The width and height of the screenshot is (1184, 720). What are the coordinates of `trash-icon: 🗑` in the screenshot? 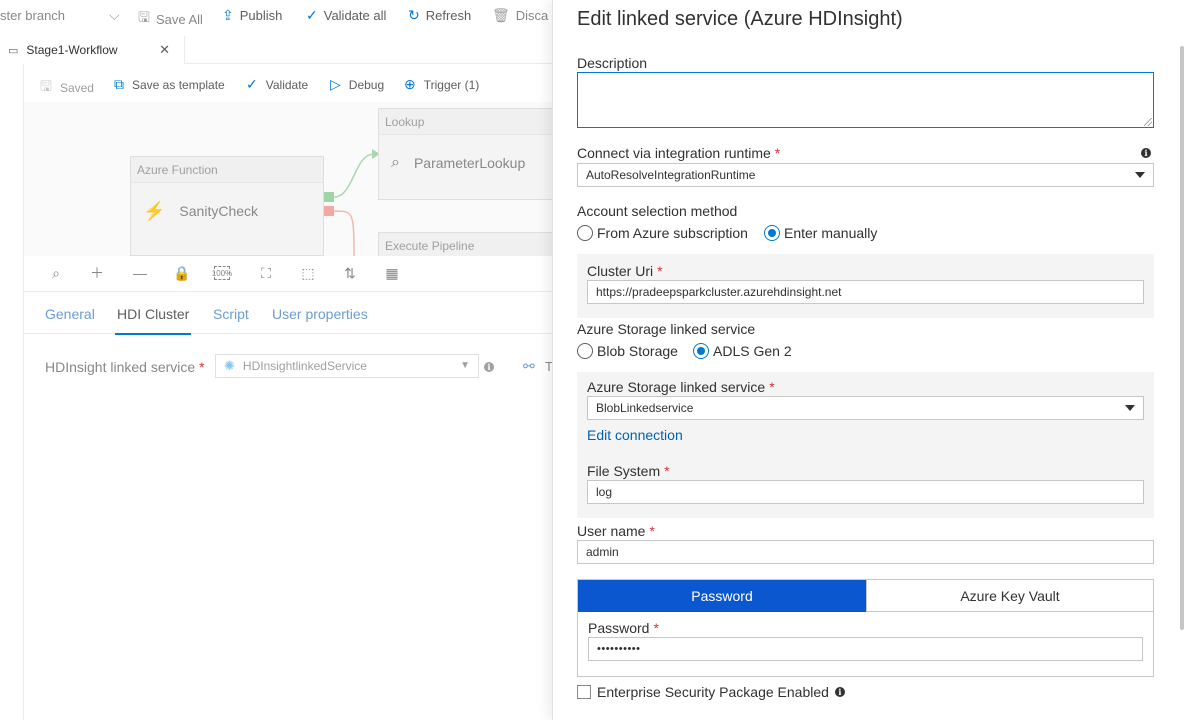 It's located at (501, 15).